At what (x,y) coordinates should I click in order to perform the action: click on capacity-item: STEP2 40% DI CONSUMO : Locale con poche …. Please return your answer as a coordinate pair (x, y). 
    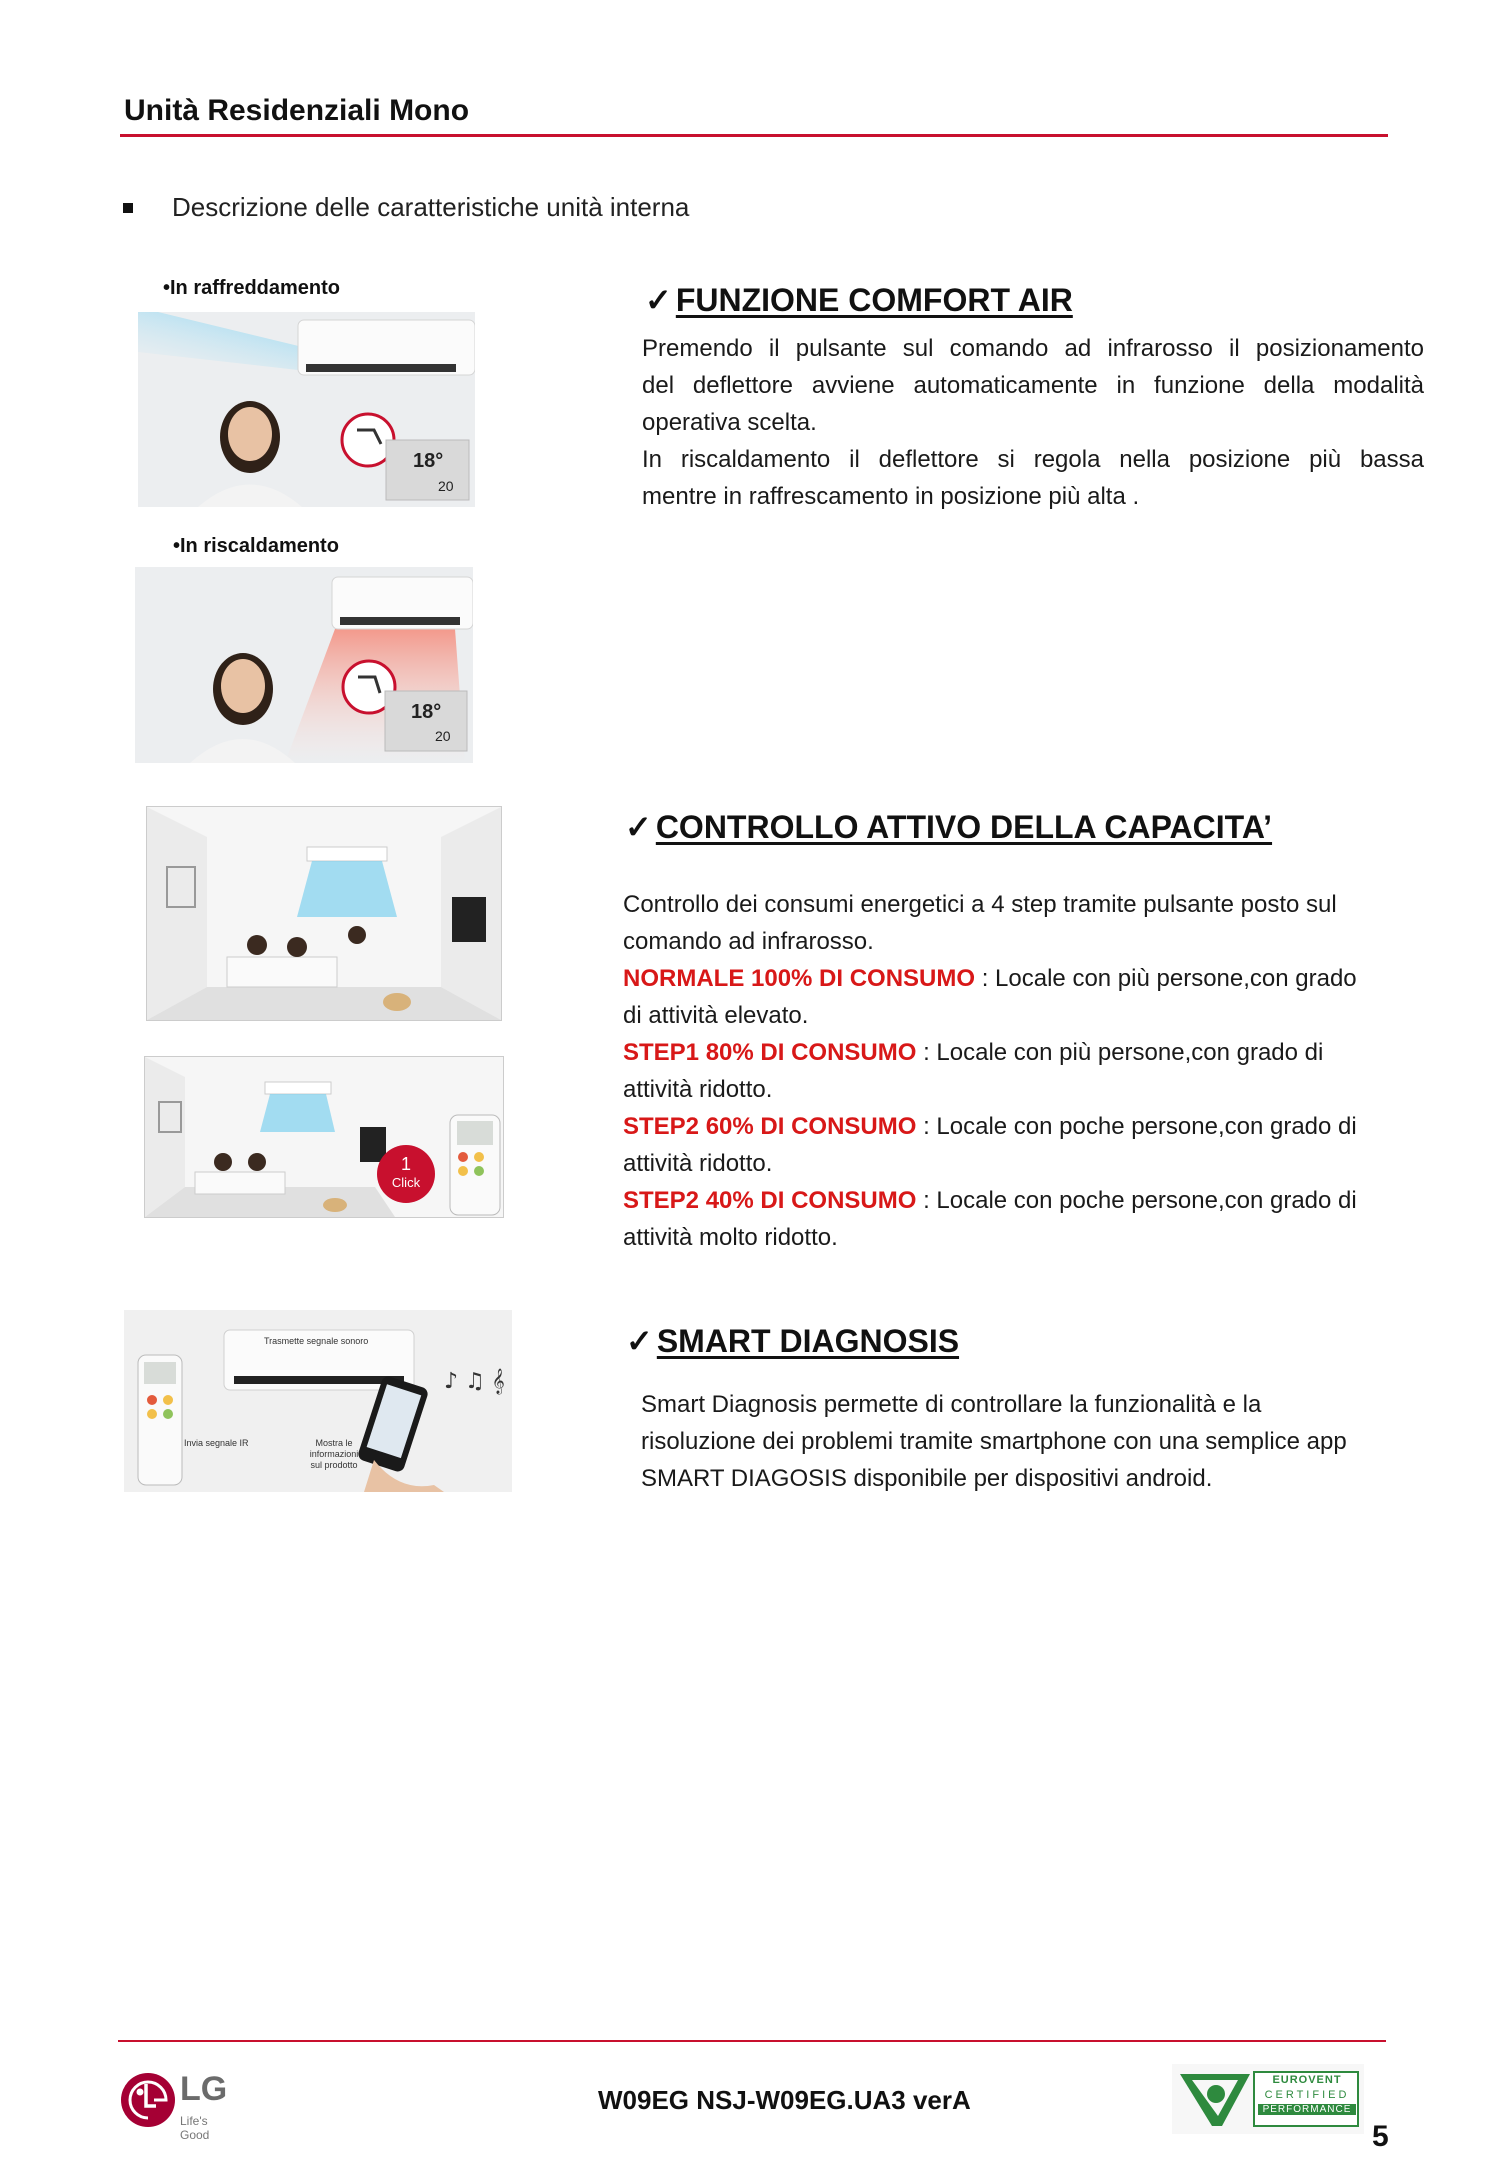
    Looking at the image, I should click on (1018, 1200).